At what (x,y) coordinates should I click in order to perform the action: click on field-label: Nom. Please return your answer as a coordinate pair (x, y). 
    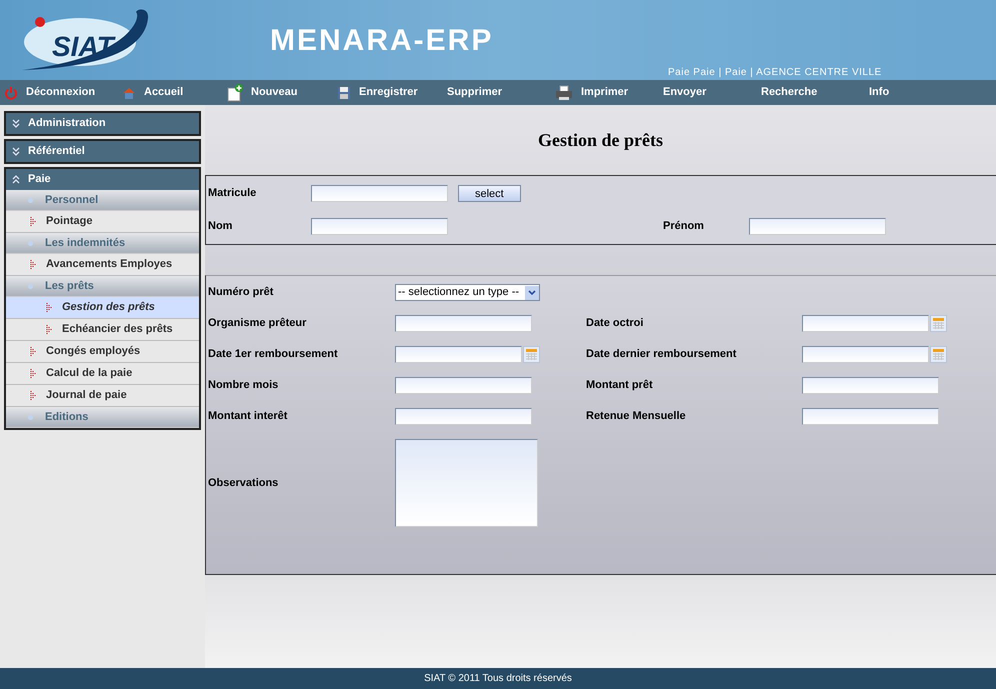
    Looking at the image, I should click on (221, 226).